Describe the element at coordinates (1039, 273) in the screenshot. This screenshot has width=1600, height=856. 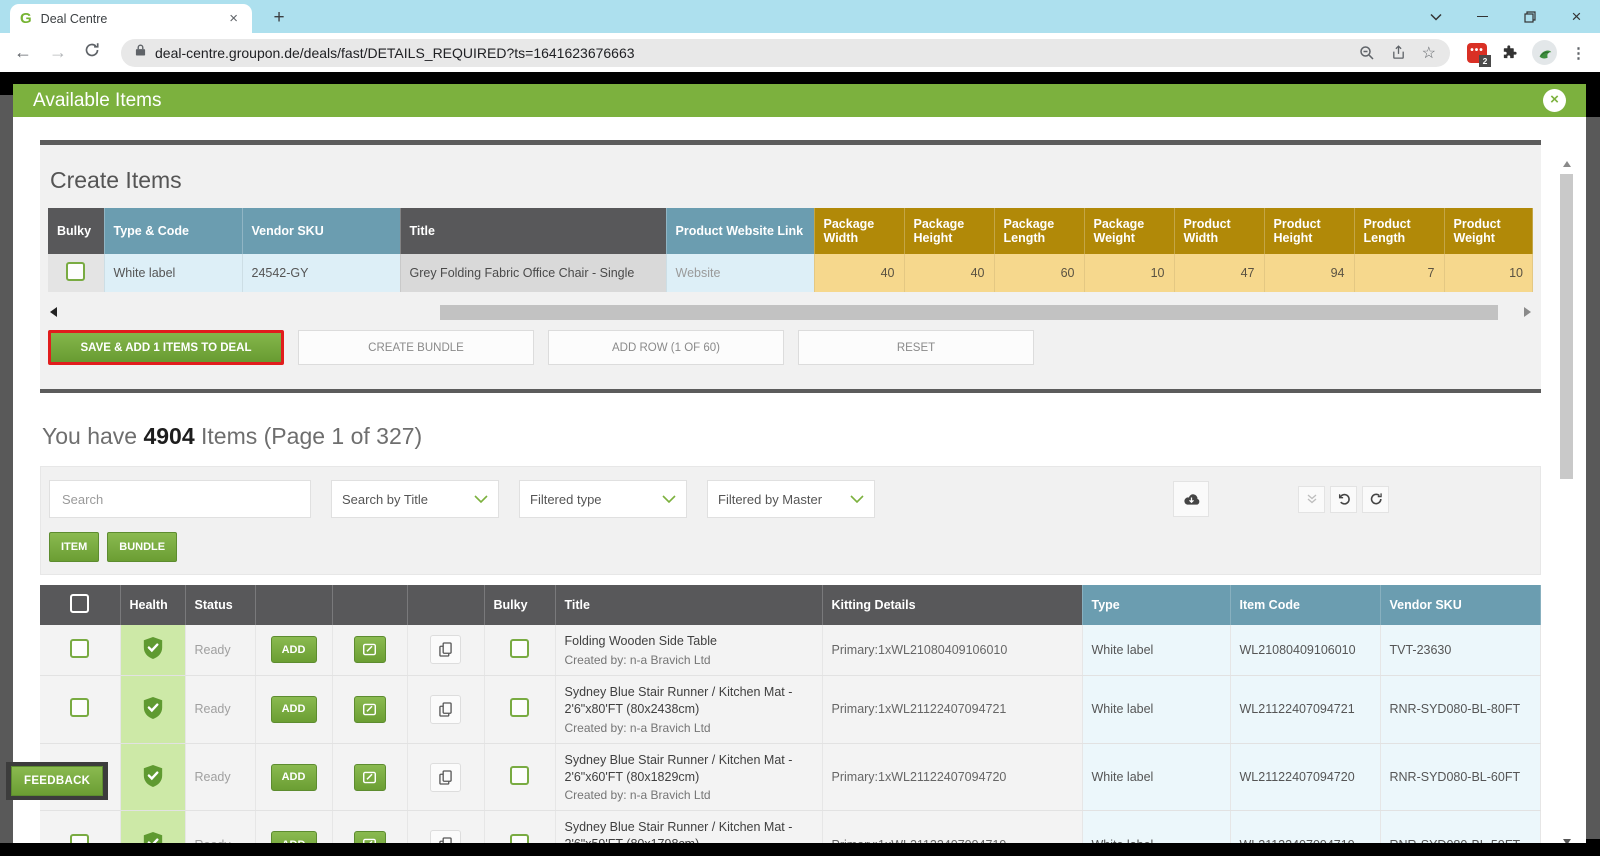
I see `package-length-field: 60` at that location.